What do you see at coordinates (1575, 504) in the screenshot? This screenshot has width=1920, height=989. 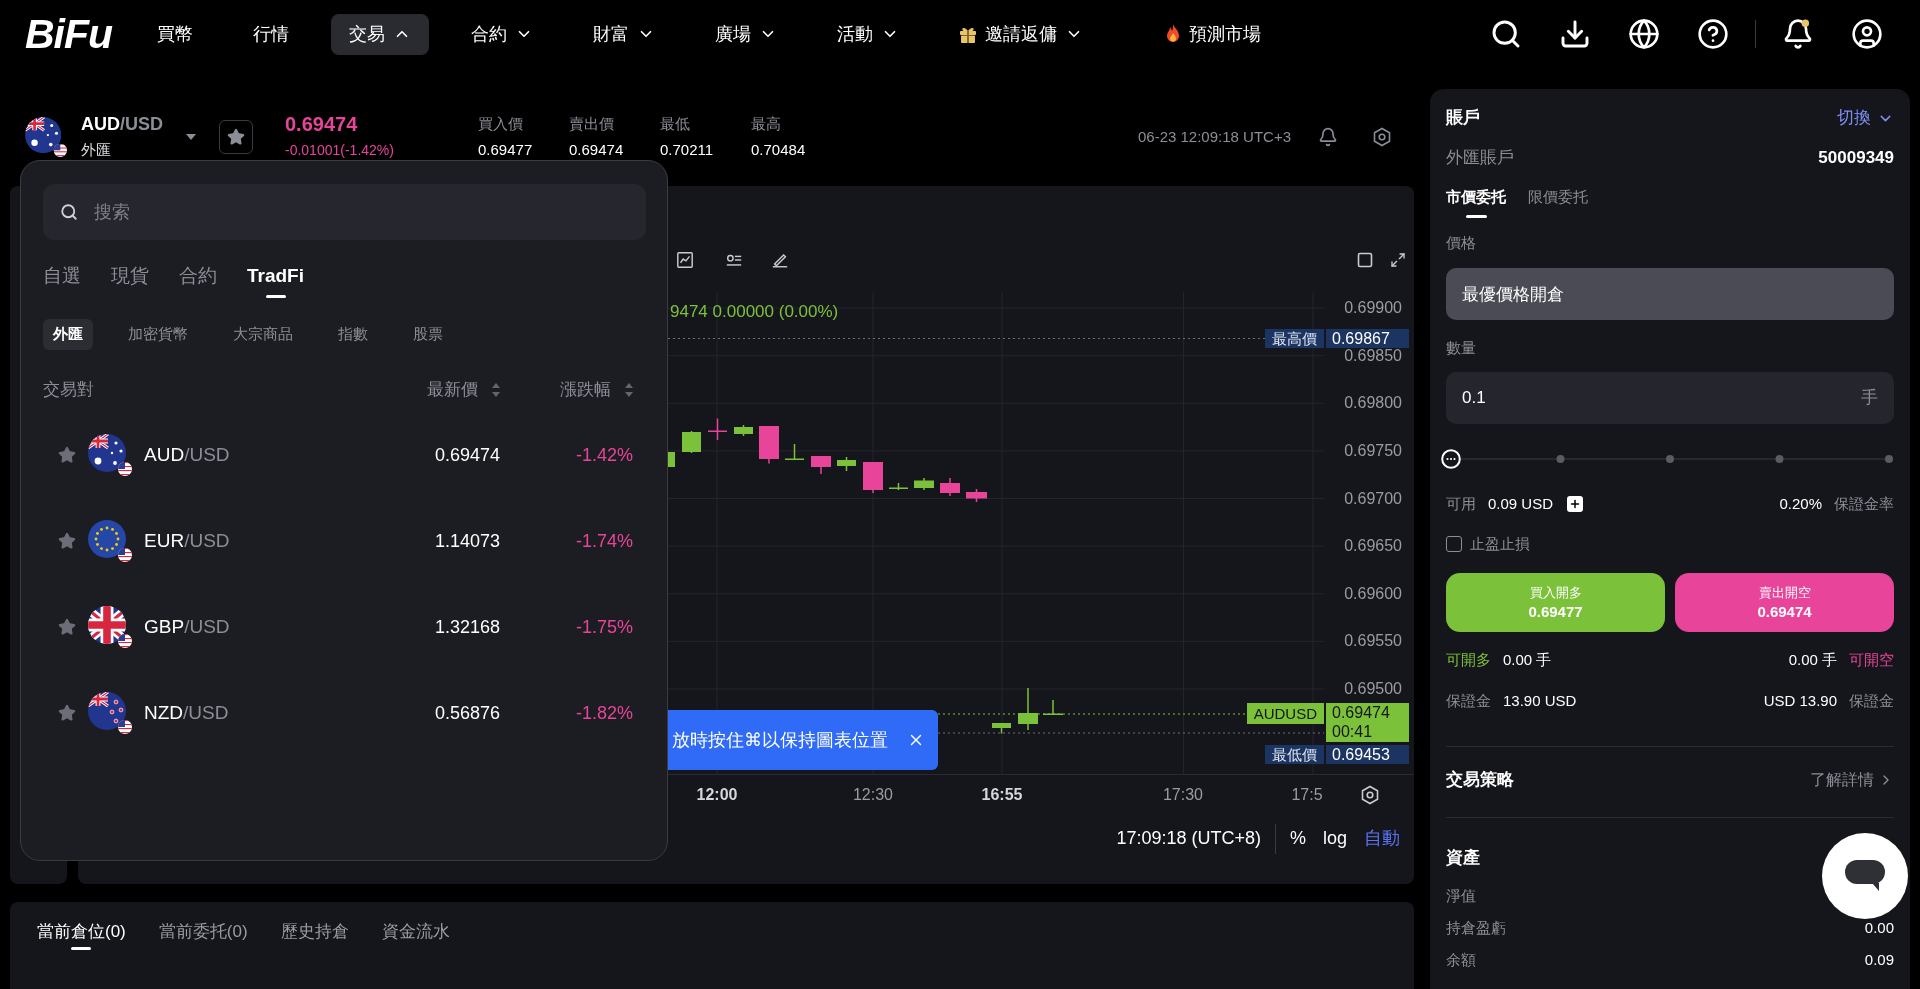 I see `add-funds-button` at bounding box center [1575, 504].